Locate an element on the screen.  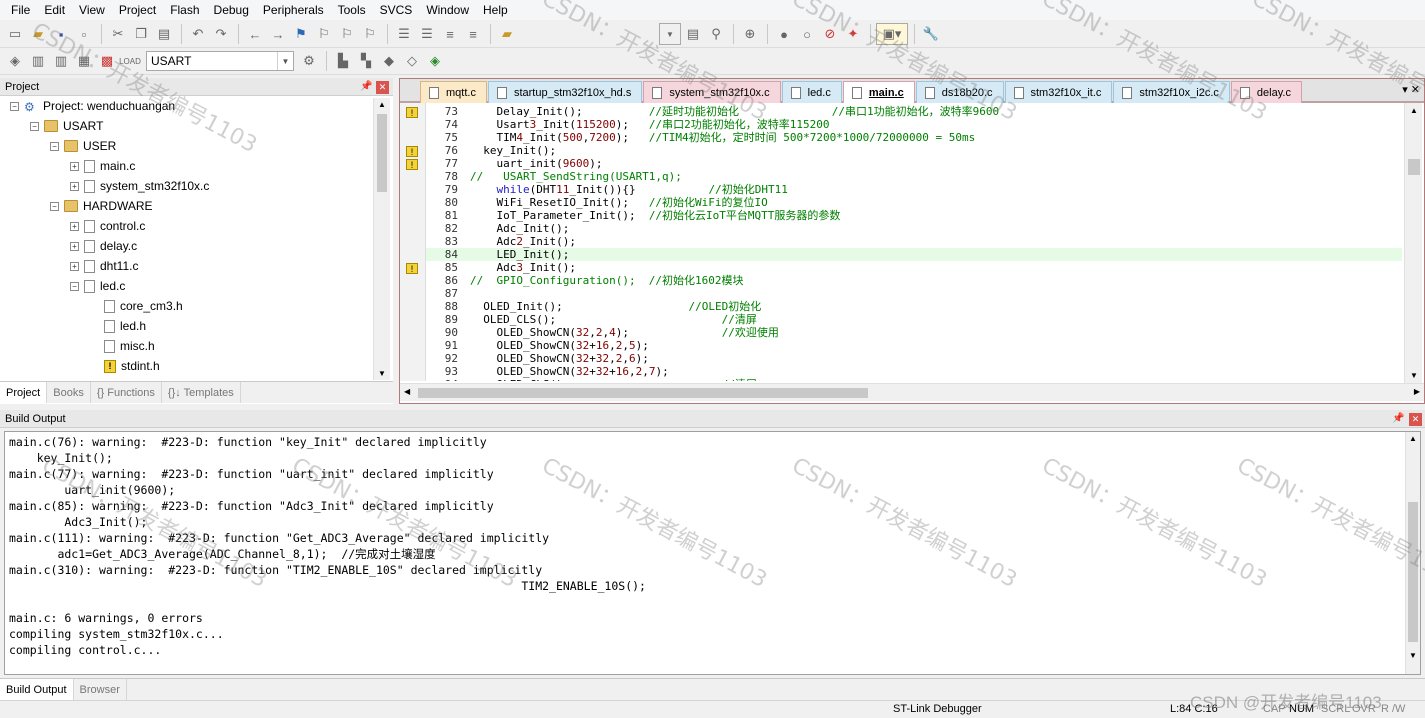
comment-icon: ≡ is located at coordinates (450, 34).